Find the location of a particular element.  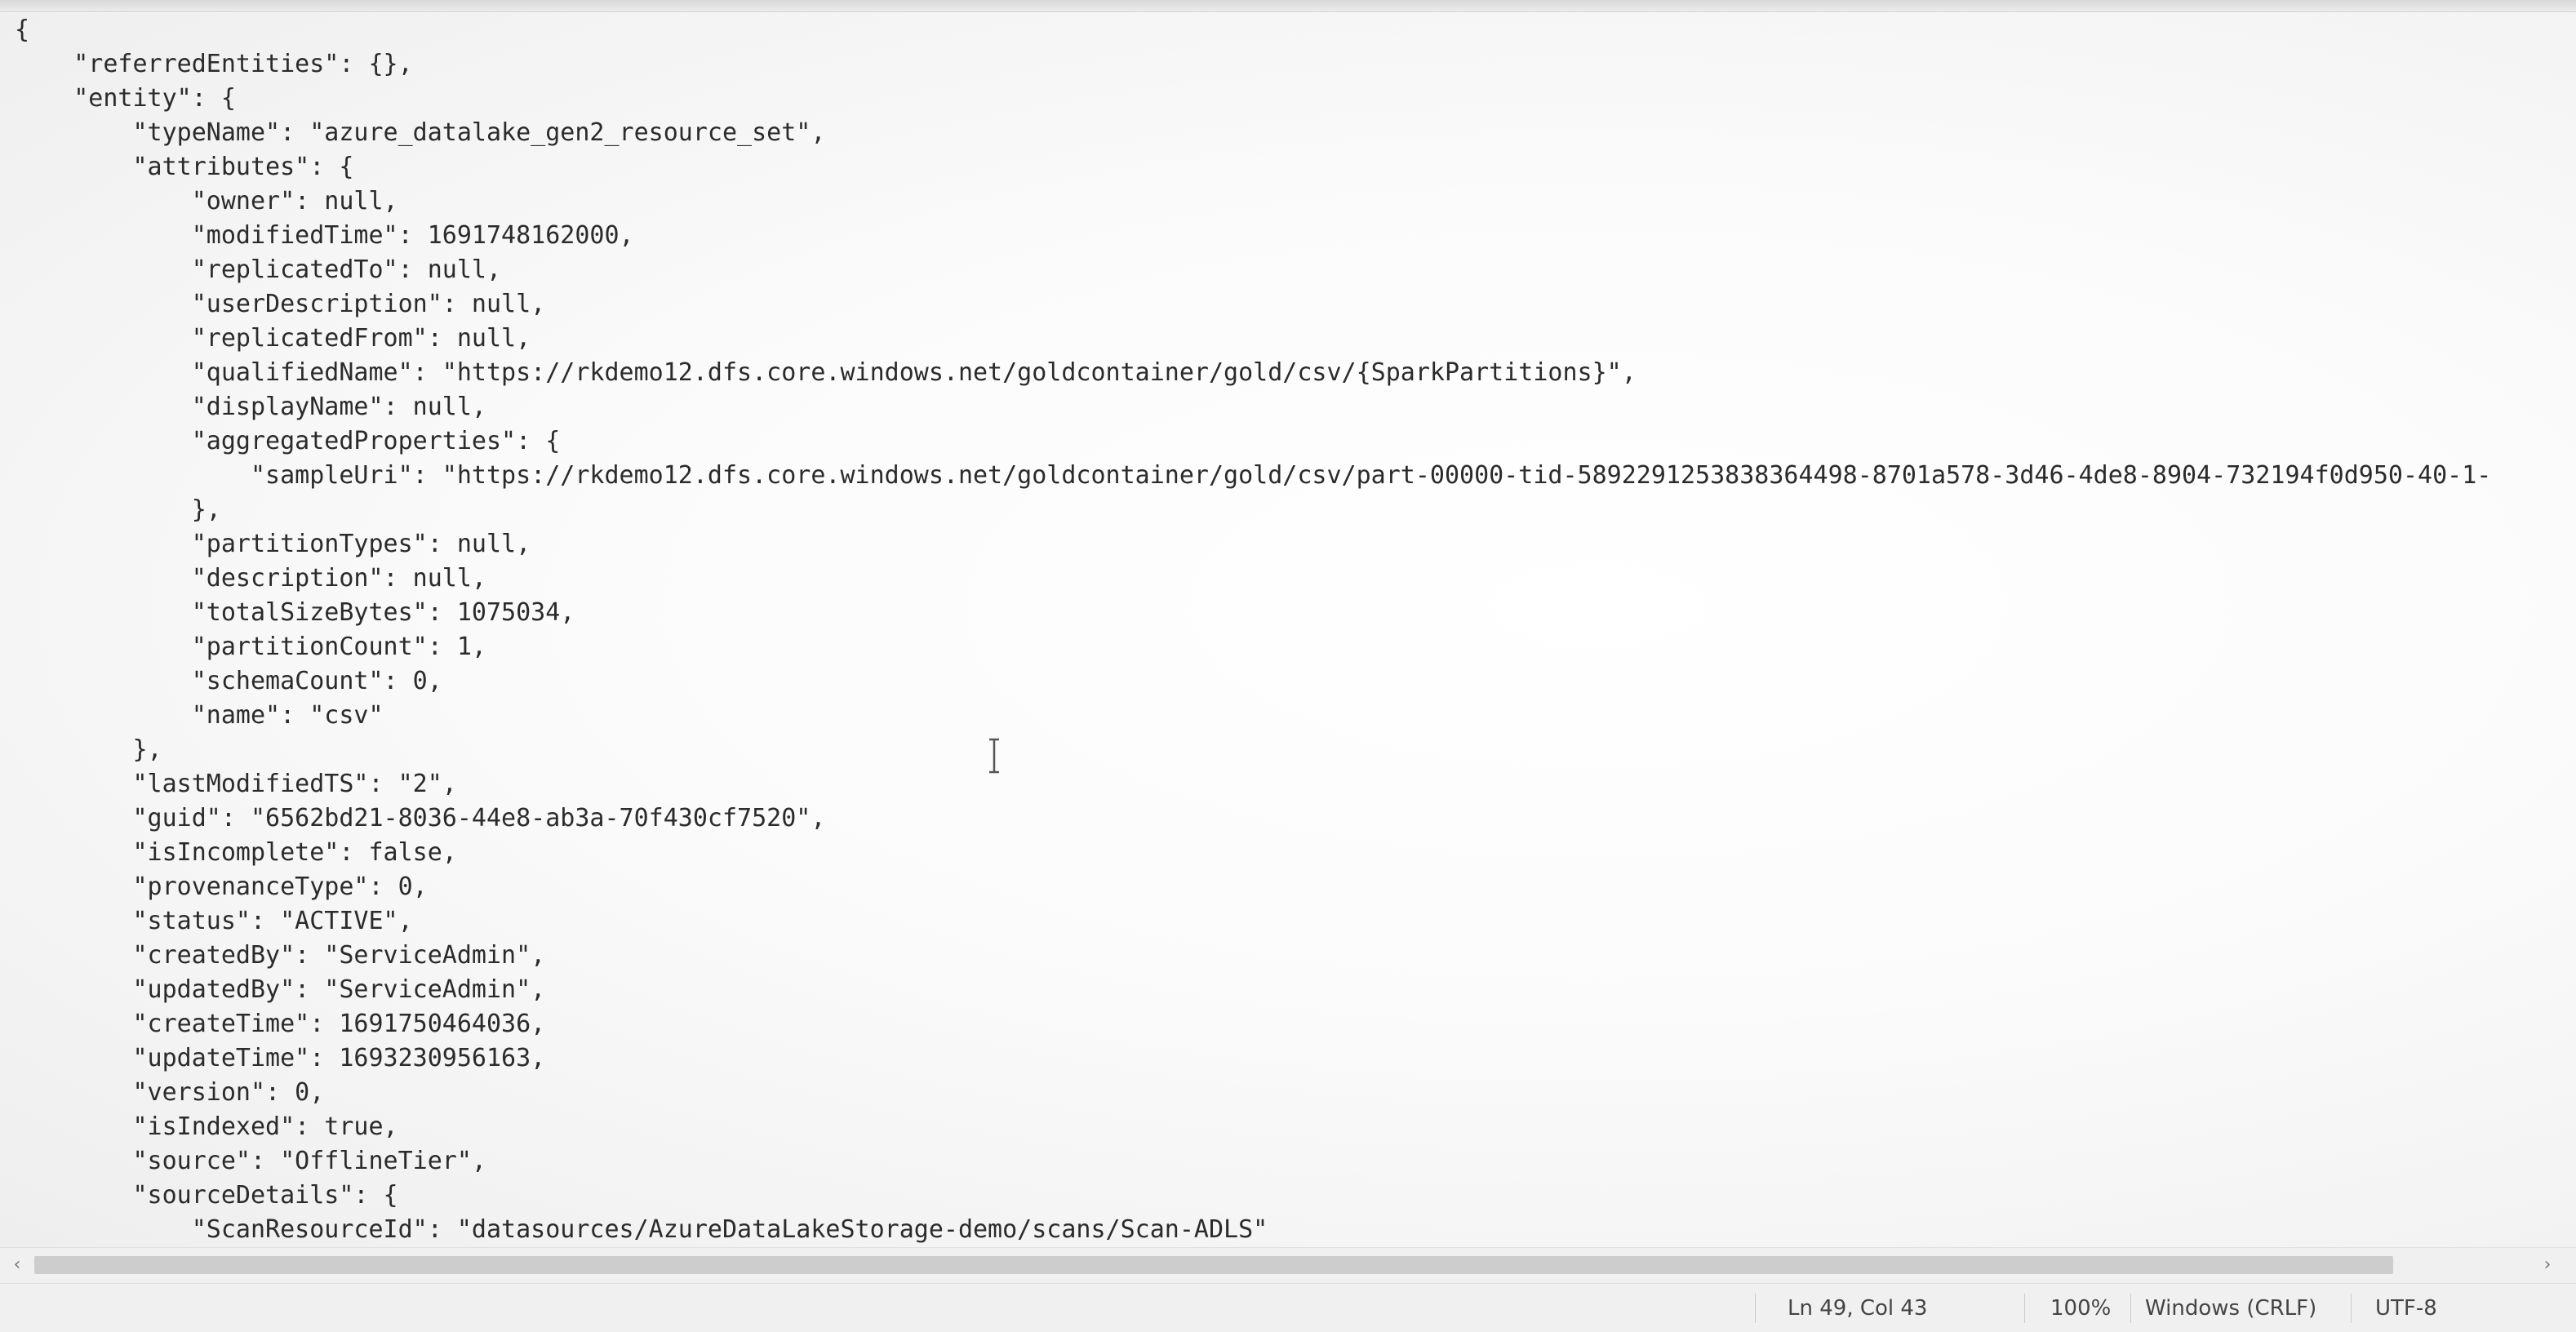

code-line: "provenanceType": 0, is located at coordinates (221, 886).